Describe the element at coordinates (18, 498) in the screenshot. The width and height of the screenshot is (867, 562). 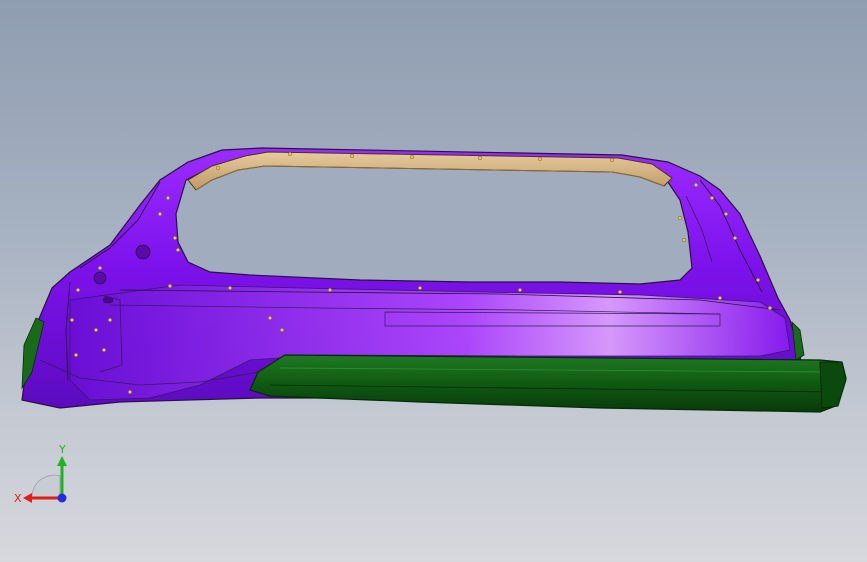
I see `x-axis-label: X` at that location.